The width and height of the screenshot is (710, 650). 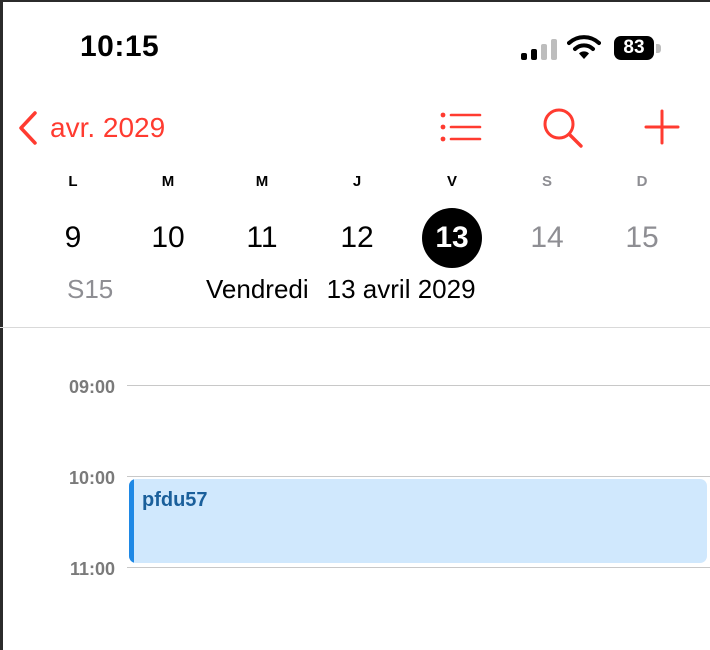 What do you see at coordinates (658, 48) in the screenshot?
I see `battery-cap` at bounding box center [658, 48].